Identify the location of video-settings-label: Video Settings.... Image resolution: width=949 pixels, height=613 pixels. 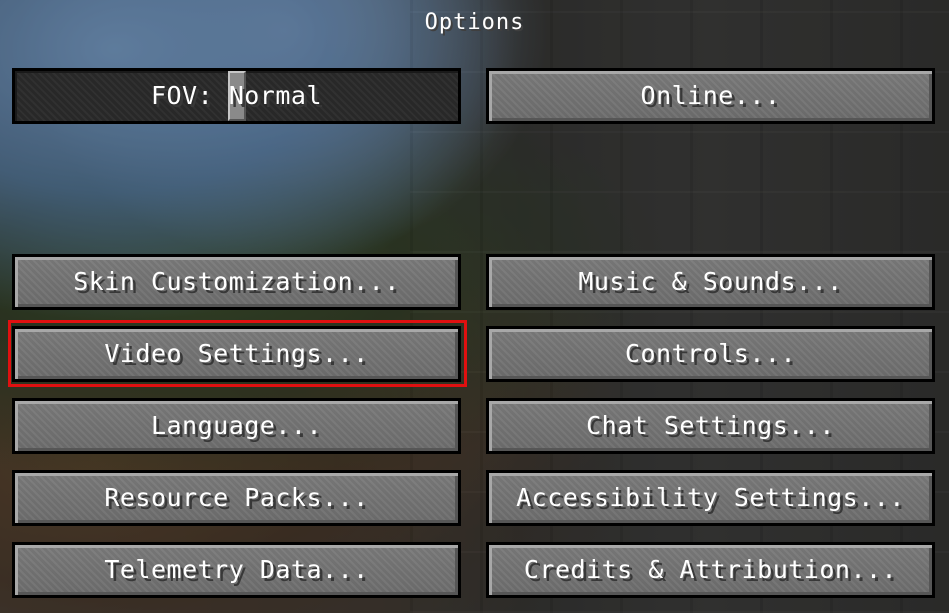
(236, 353).